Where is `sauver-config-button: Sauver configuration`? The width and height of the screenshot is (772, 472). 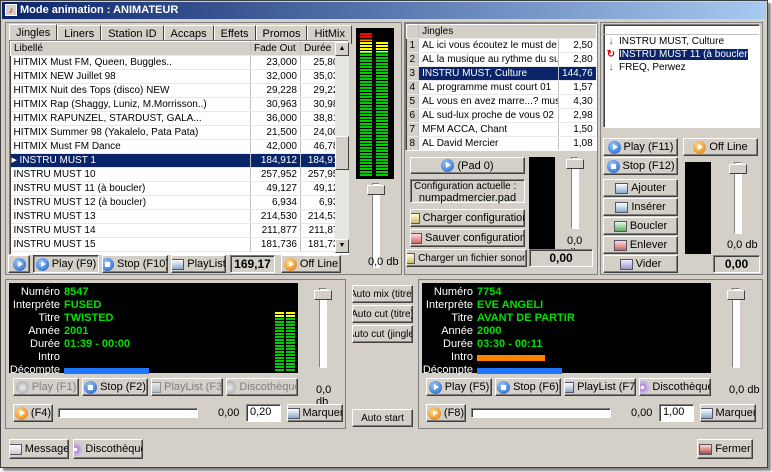 sauver-config-button: Sauver configuration is located at coordinates (467, 238).